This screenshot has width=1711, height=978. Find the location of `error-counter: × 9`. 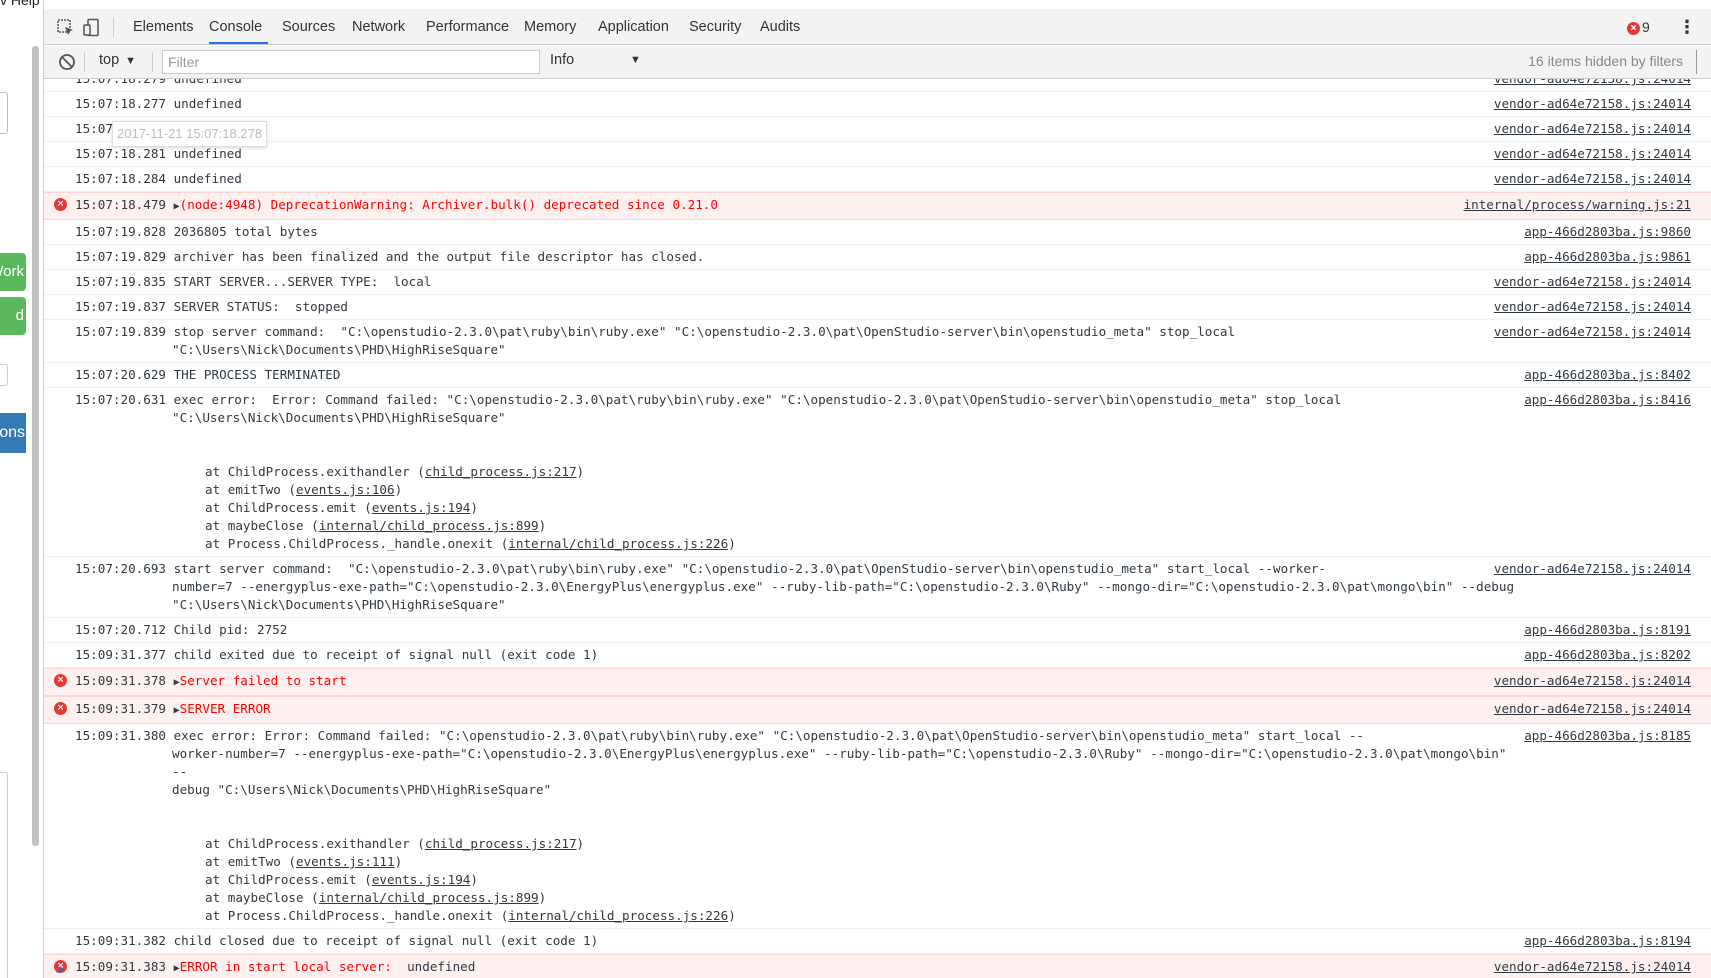

error-counter: × 9 is located at coordinates (1638, 27).